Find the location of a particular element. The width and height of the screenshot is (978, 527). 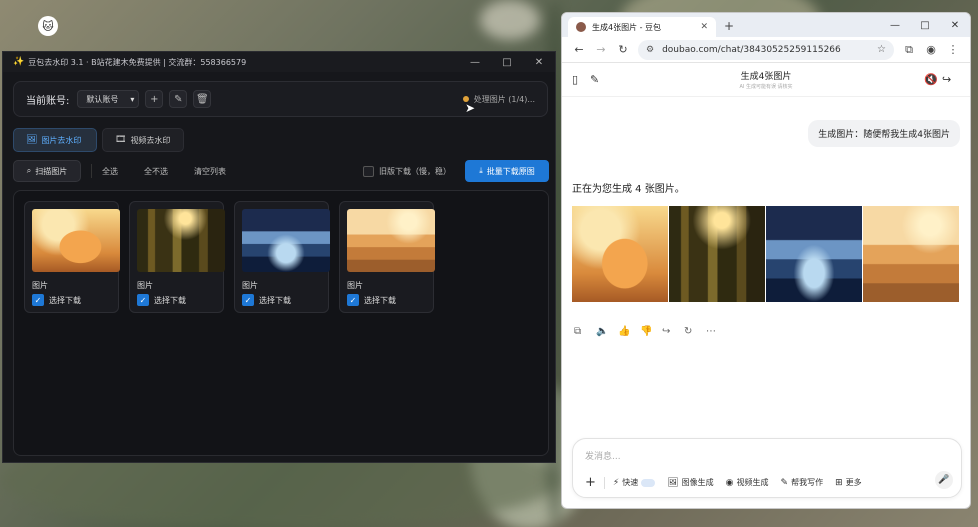

scan-images-button: ⌕ 扫描图片 is located at coordinates (47, 171).